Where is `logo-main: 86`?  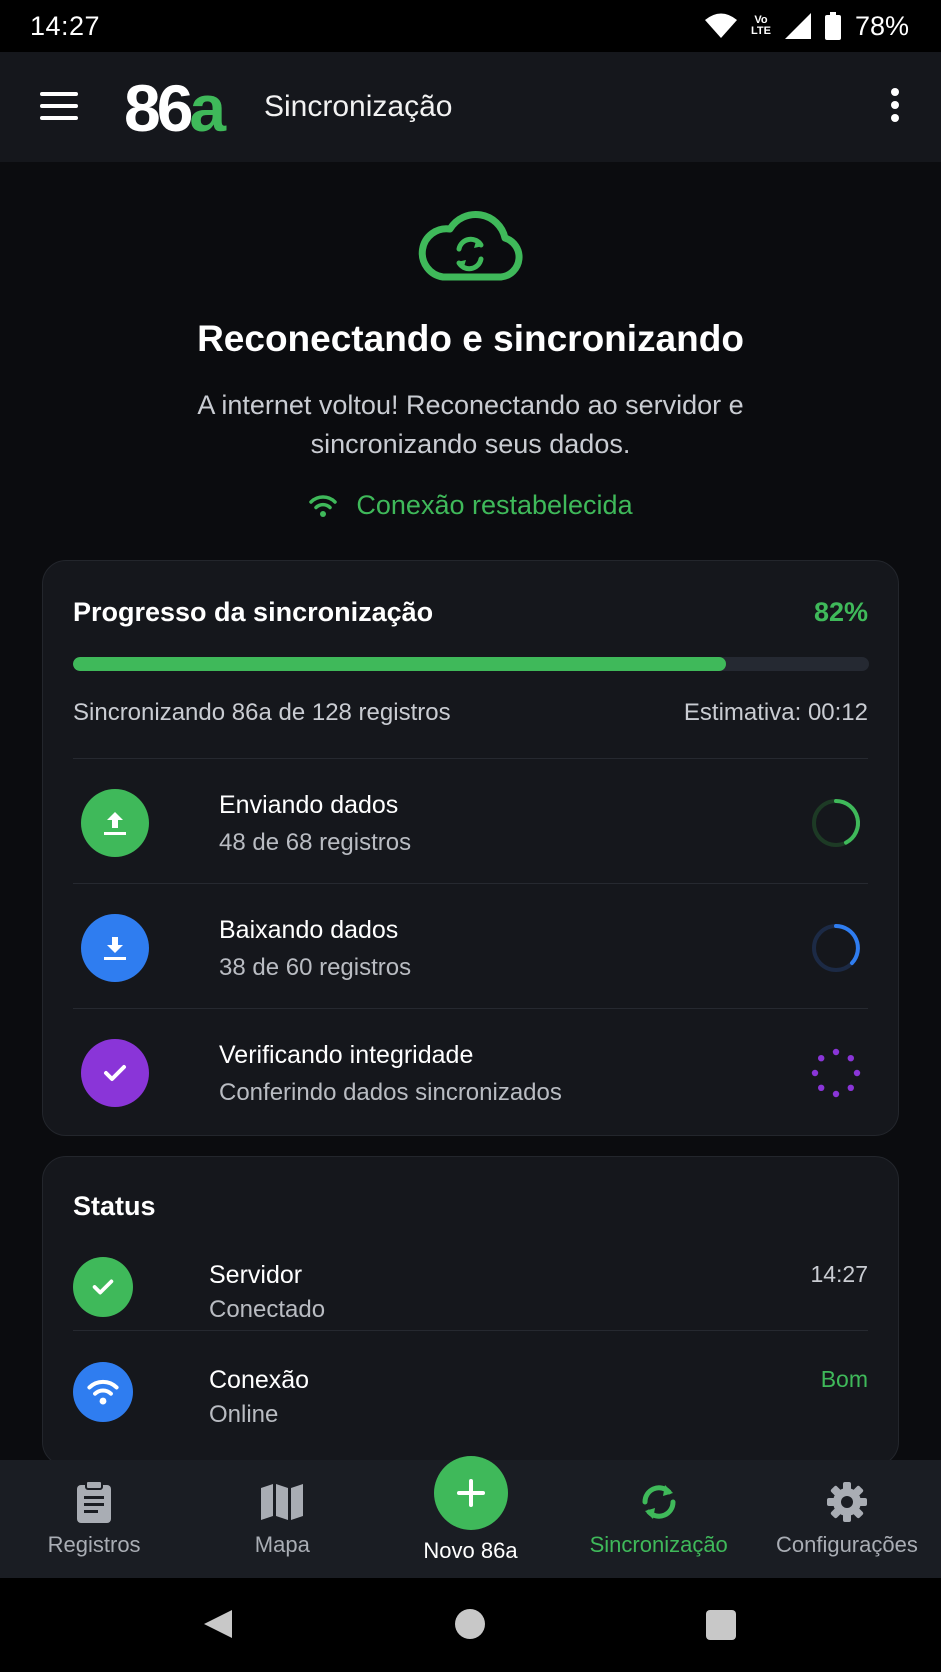
logo-main: 86 is located at coordinates (158, 108).